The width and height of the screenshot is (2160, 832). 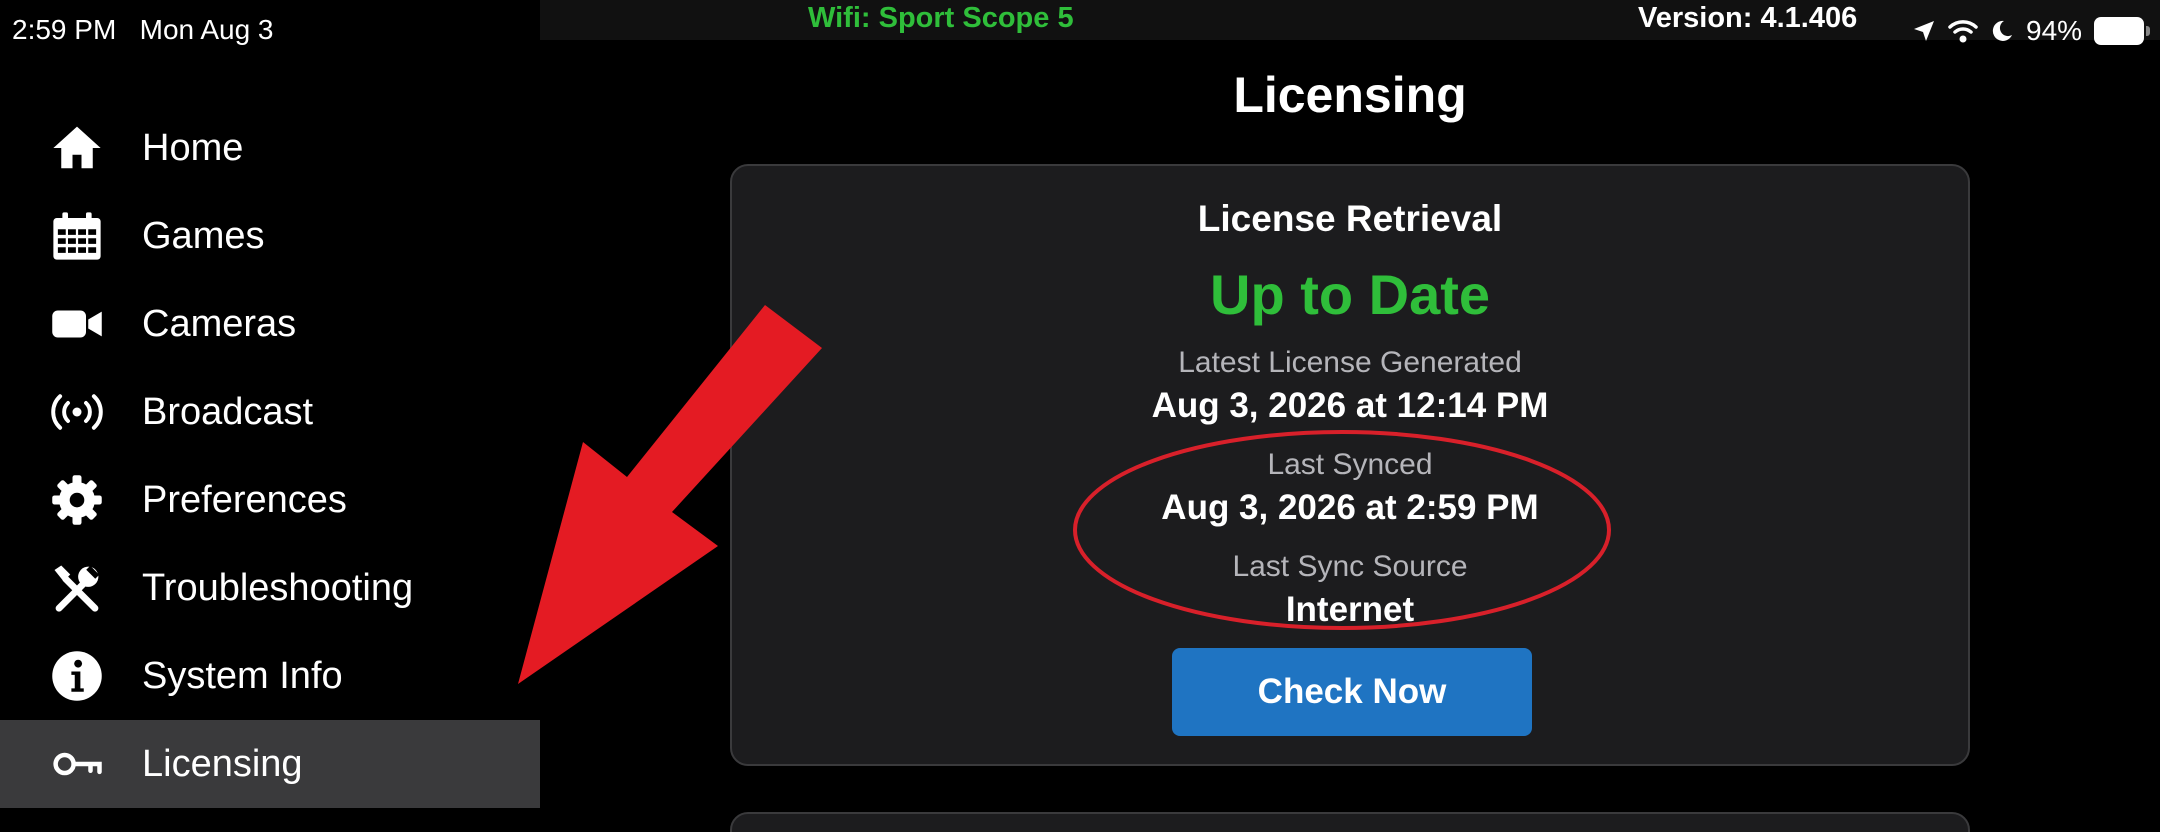 What do you see at coordinates (1350, 507) in the screenshot?
I see `last-synced-value: Aug 3, 2026 at 2:59 PM` at bounding box center [1350, 507].